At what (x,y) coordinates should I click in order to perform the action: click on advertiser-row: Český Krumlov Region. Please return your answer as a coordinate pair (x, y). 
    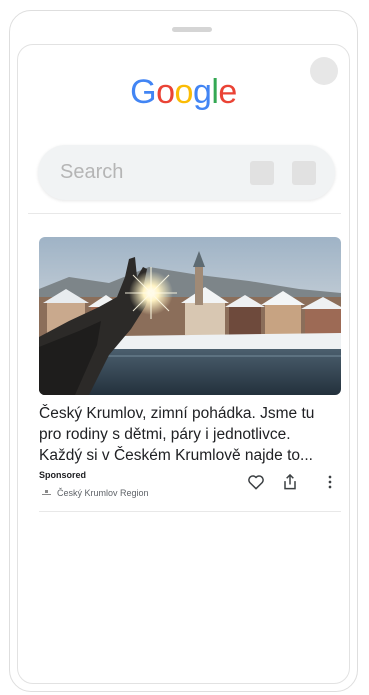
    Looking at the image, I should click on (95, 493).